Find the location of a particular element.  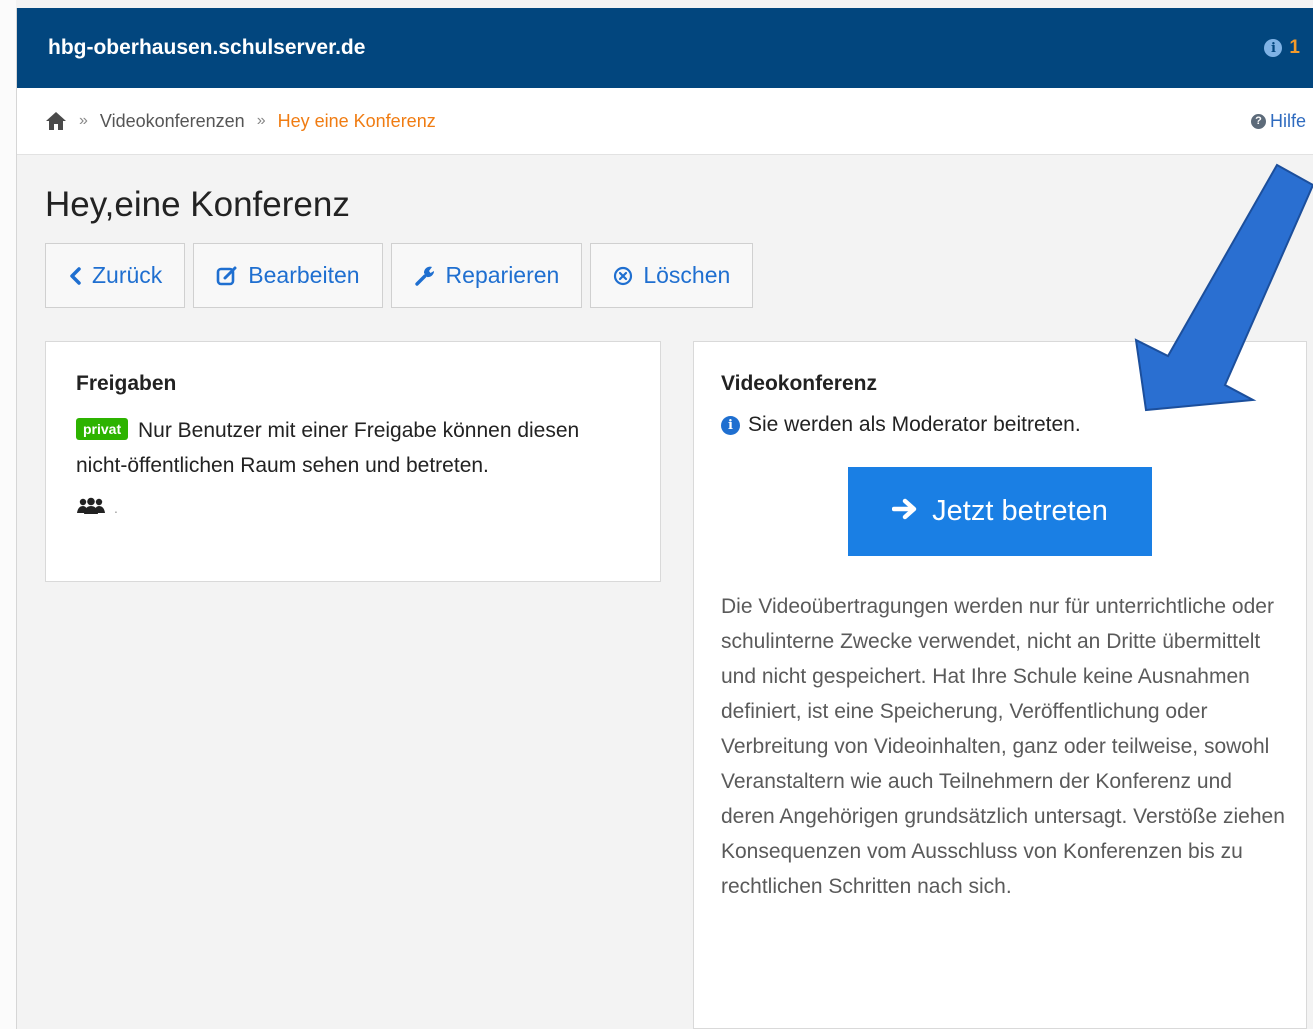

back-button: Zurück is located at coordinates (115, 275).